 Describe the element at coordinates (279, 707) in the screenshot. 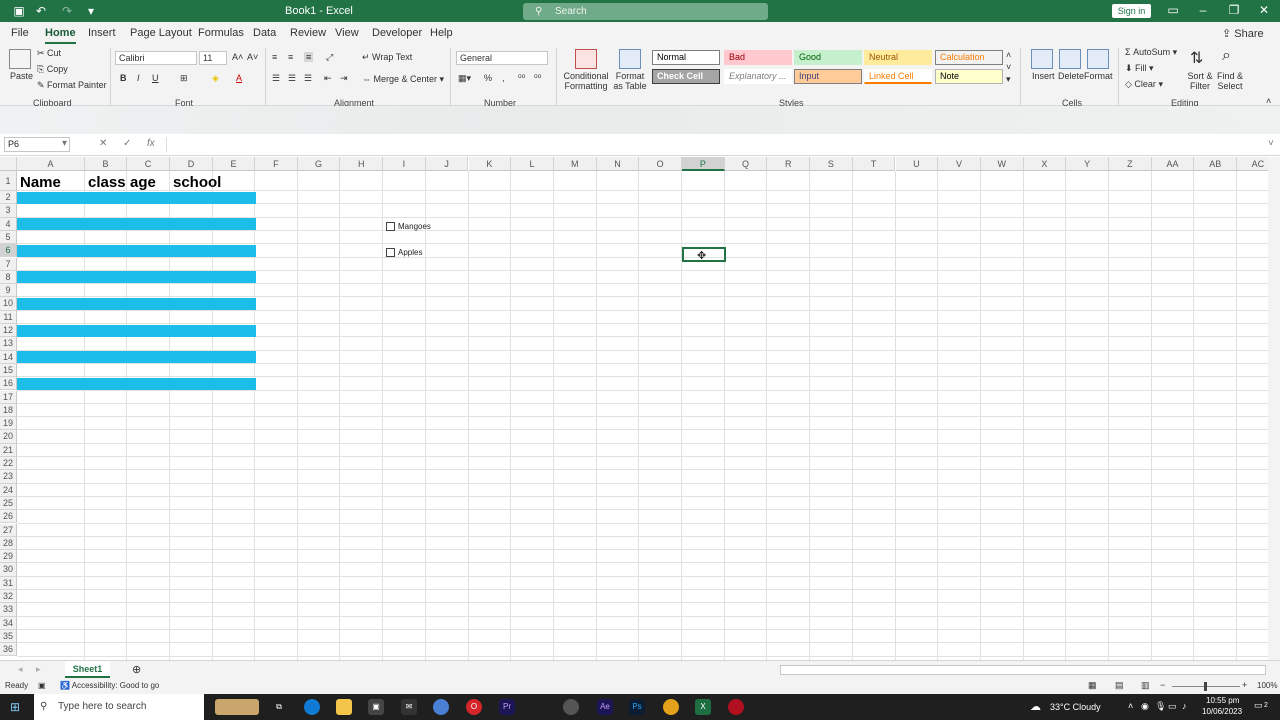

I see `task-view-icon: ⧉` at that location.